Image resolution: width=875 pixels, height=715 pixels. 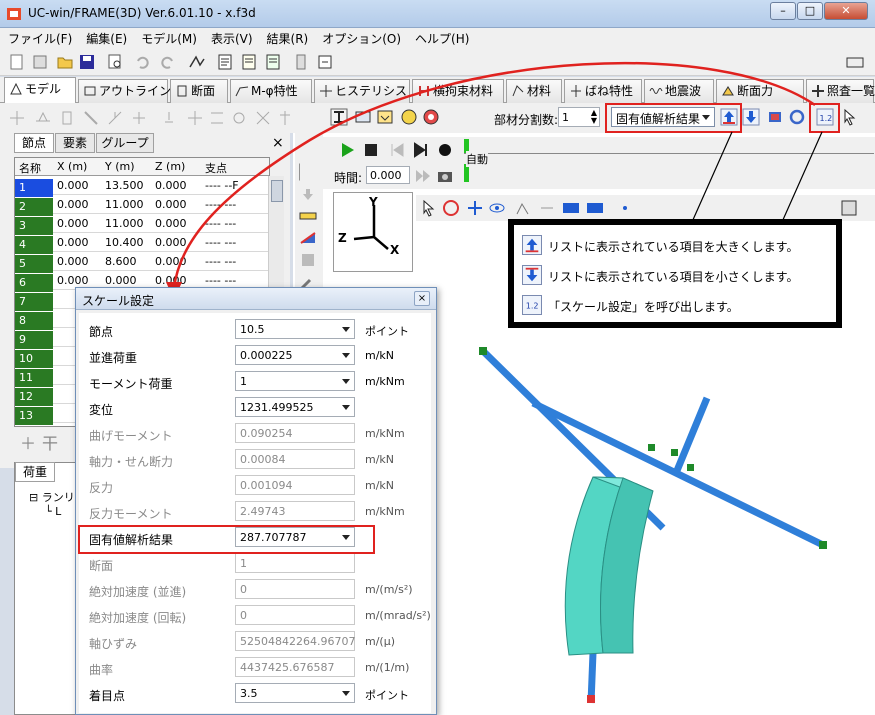 What do you see at coordinates (532, 305) in the screenshot?
I see `scale-settings-icon: 1.2` at bounding box center [532, 305].